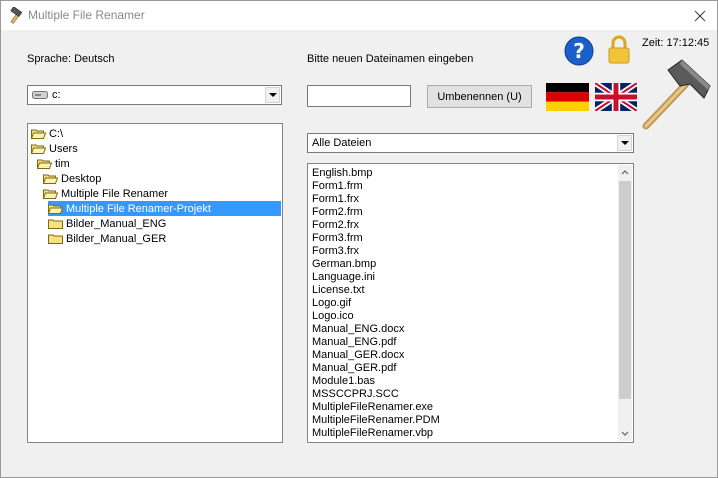 The height and width of the screenshot is (478, 718). What do you see at coordinates (625, 290) in the screenshot?
I see `scroll-thumb` at bounding box center [625, 290].